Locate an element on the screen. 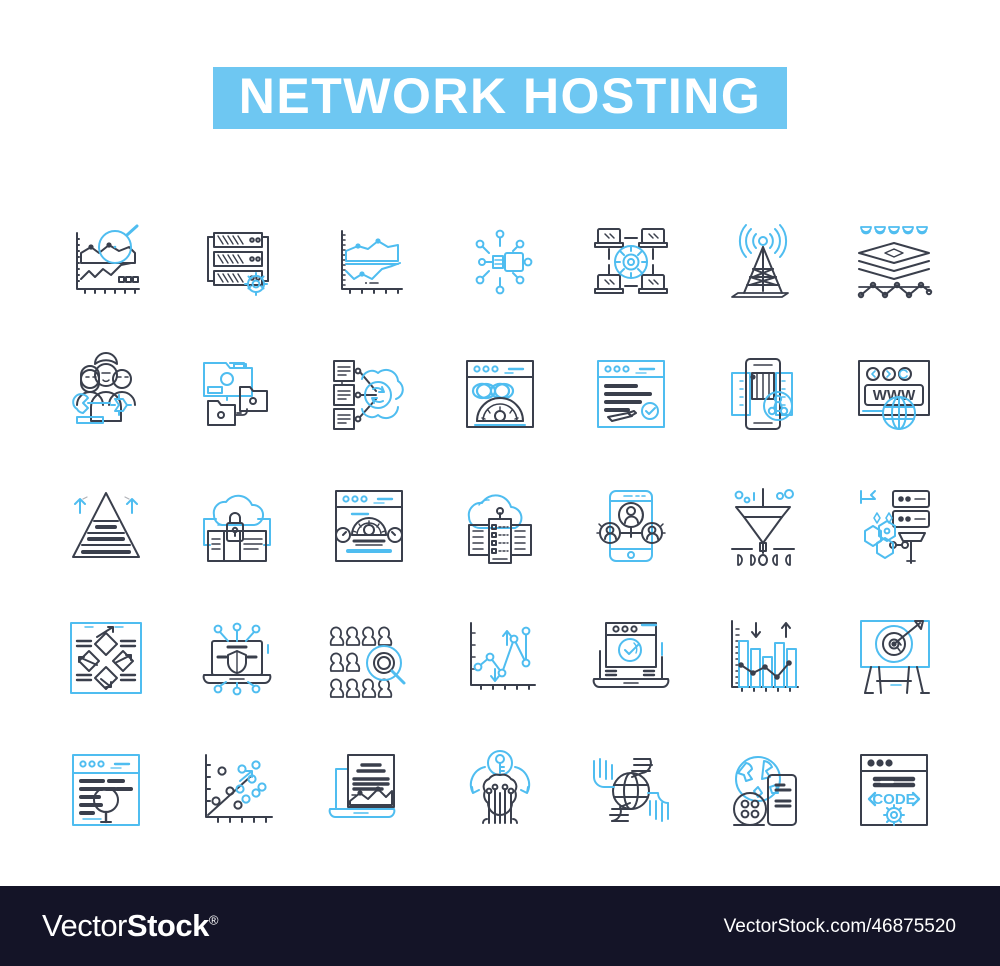 The height and width of the screenshot is (966, 1000). datacenter-cloud-icon is located at coordinates (500, 526).